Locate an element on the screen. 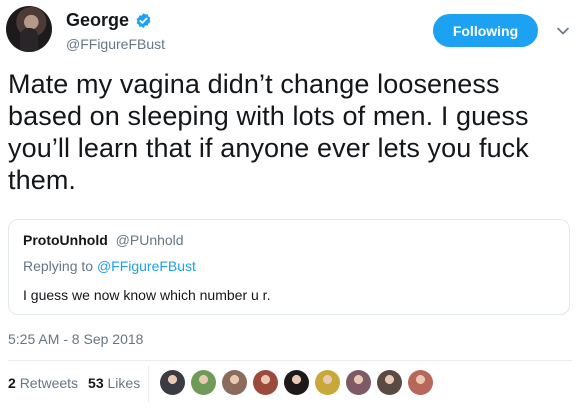 This screenshot has height=414, width=580. chevron-down-icon is located at coordinates (563, 31).